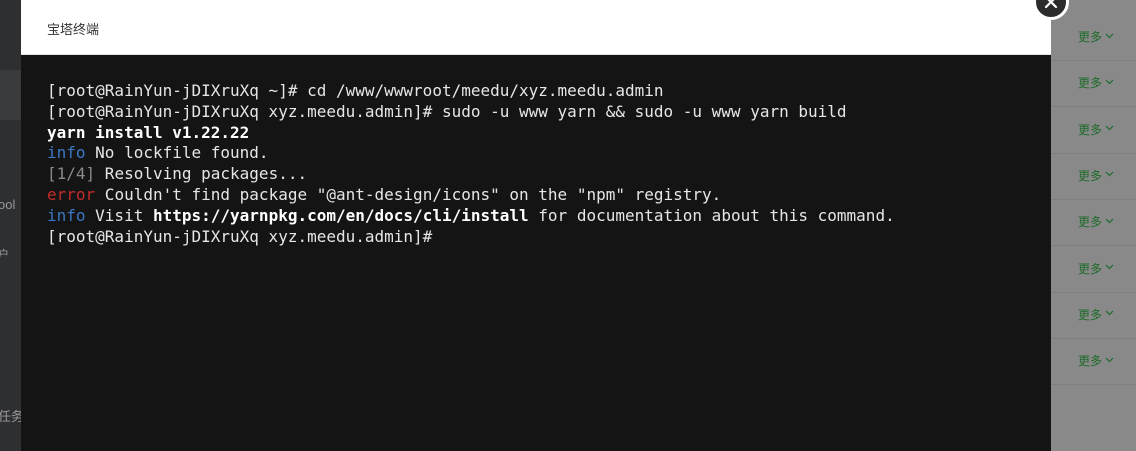 This screenshot has width=1136, height=451. I want to click on modal-title: 宝塔终端, so click(73, 29).